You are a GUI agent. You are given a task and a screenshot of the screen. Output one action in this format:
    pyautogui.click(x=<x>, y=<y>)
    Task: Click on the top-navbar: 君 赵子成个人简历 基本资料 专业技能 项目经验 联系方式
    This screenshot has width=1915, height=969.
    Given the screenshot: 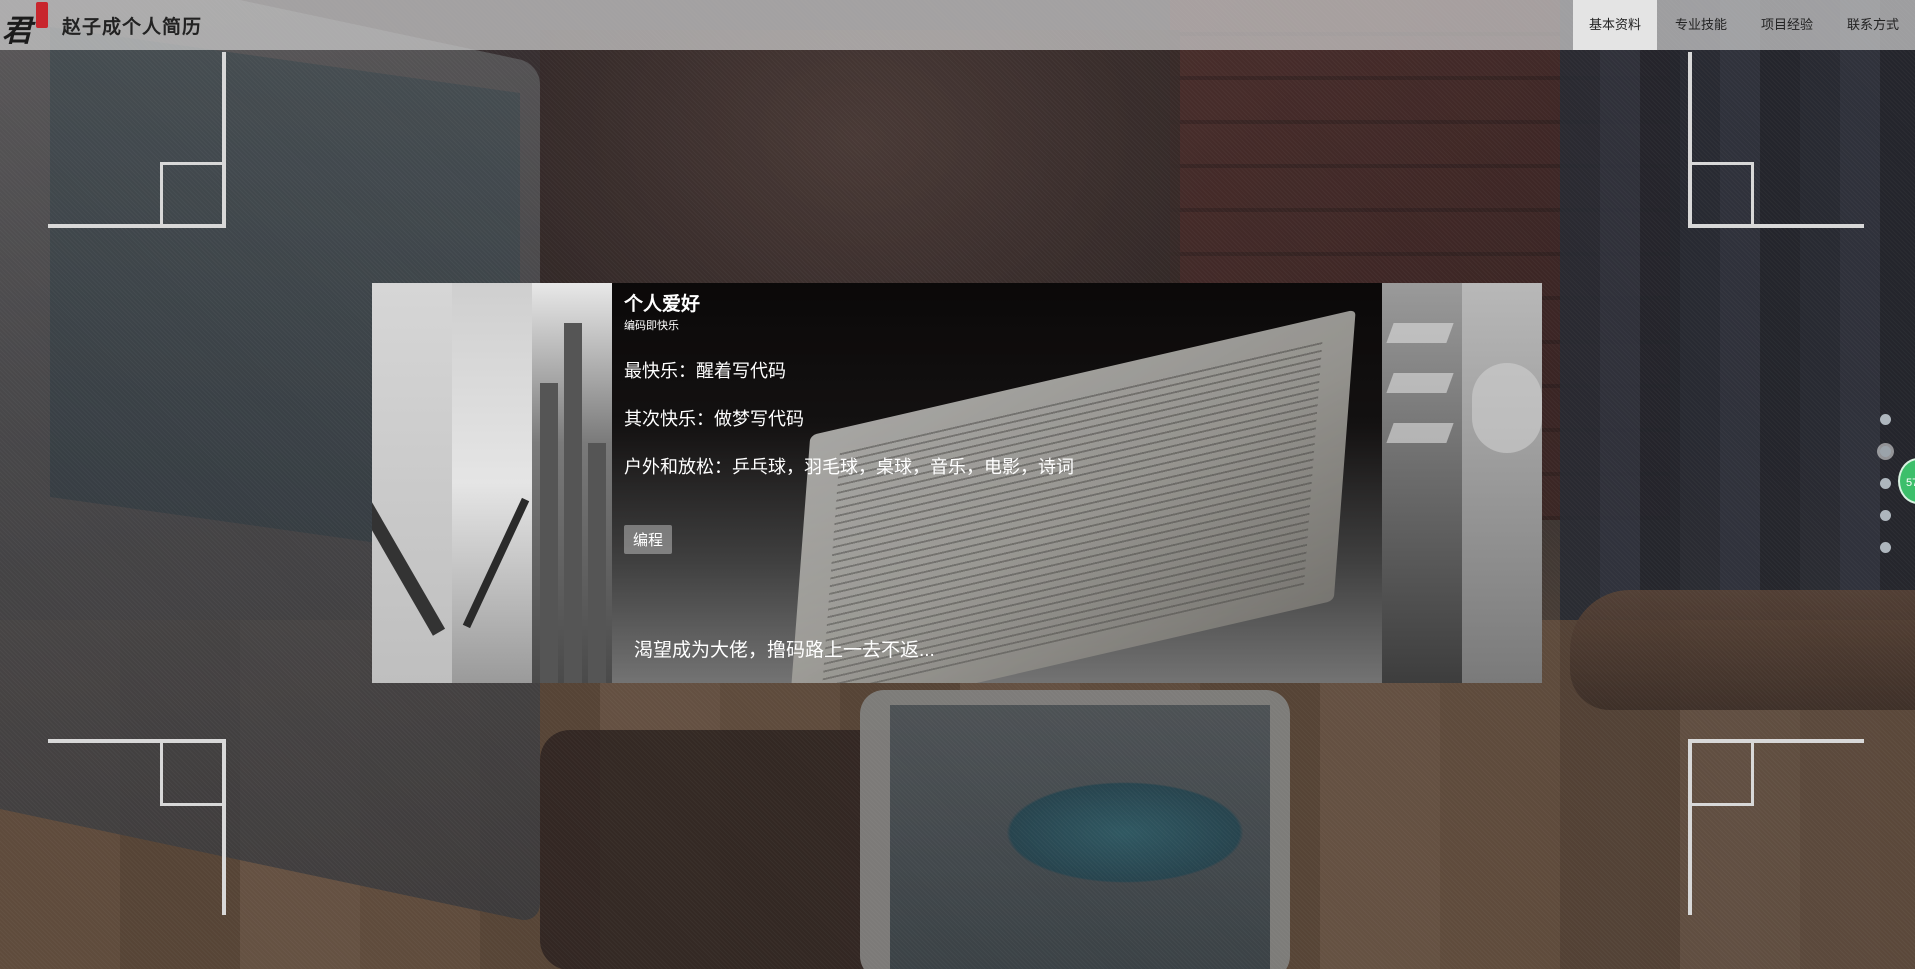 What is the action you would take?
    pyautogui.click(x=957, y=25)
    